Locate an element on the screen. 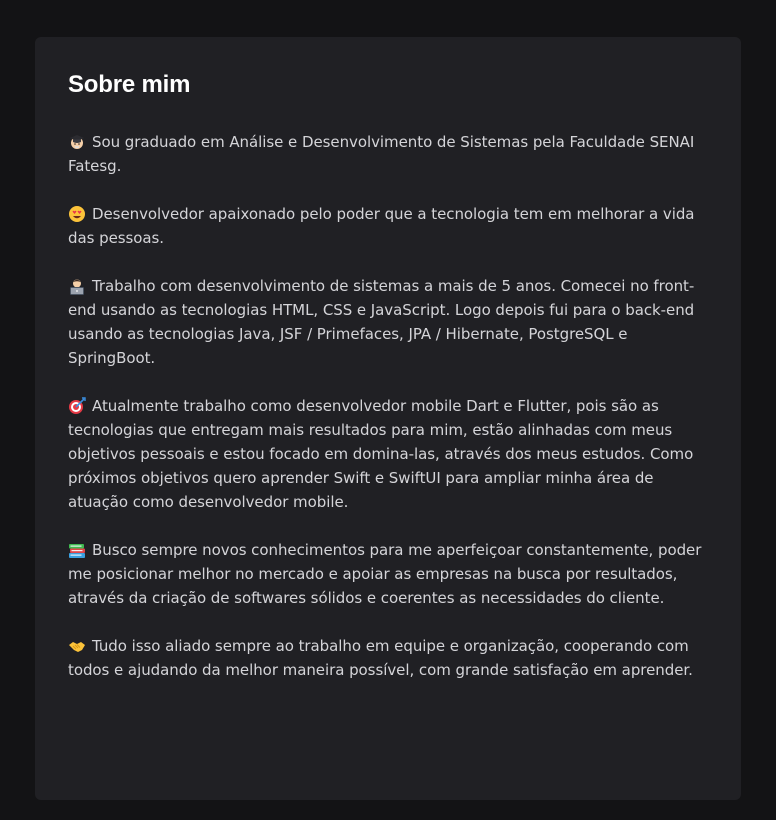 The height and width of the screenshot is (820, 776). handshake-icon is located at coordinates (77, 645).